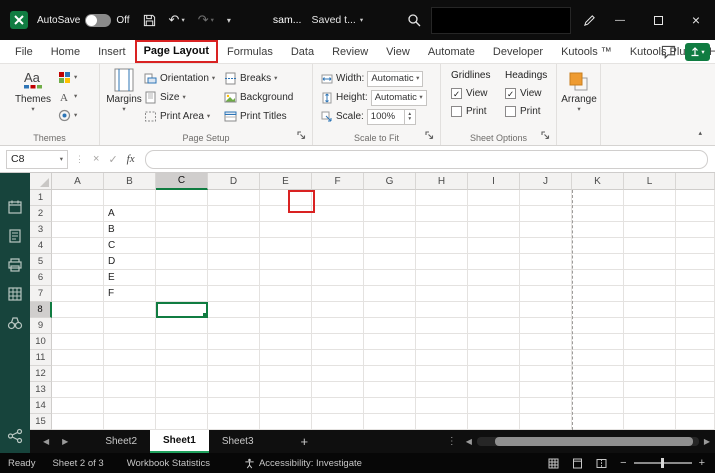 The image size is (715, 473). Describe the element at coordinates (234, 374) in the screenshot. I see `cell-D12` at that location.